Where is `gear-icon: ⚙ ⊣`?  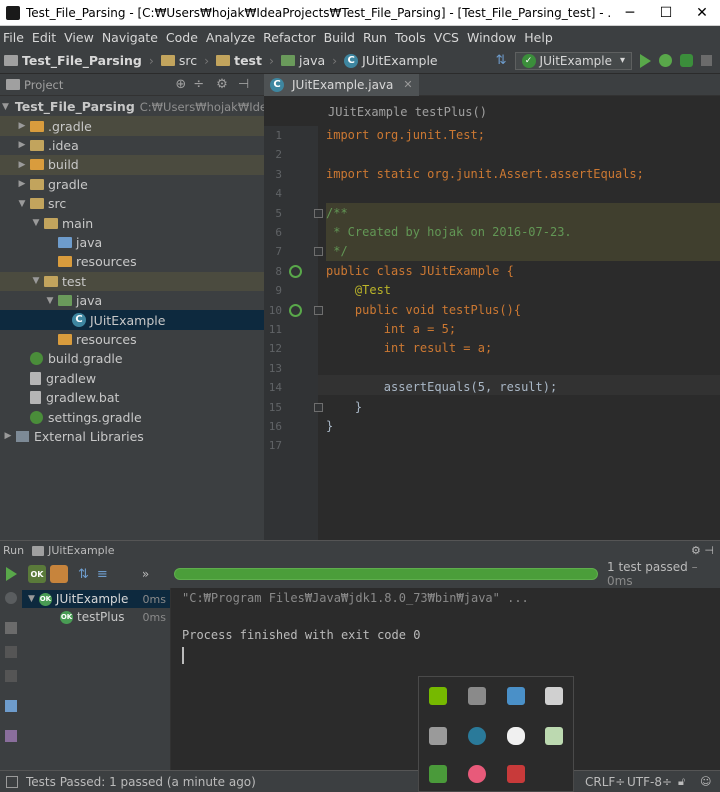
gear-icon: ⚙ ⊣ is located at coordinates (702, 550).